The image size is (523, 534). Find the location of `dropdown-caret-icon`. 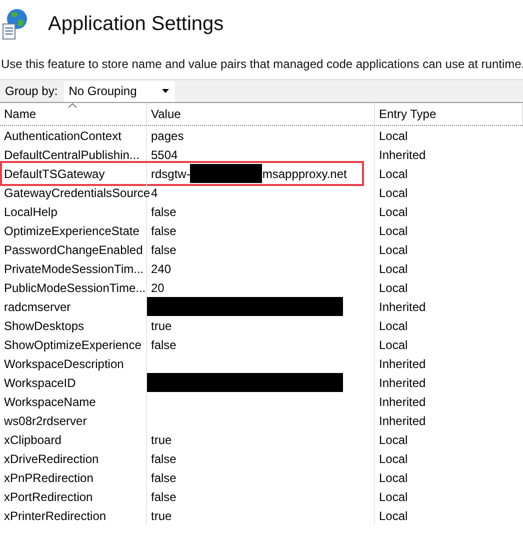

dropdown-caret-icon is located at coordinates (165, 91).